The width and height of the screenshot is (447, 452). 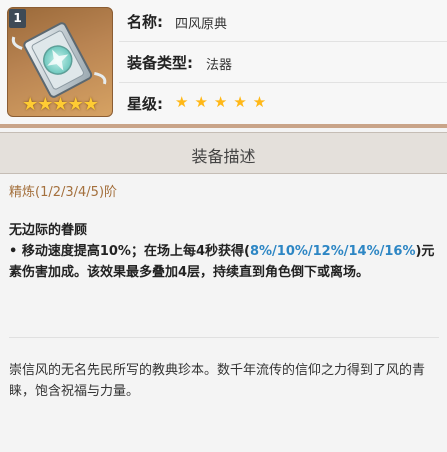 What do you see at coordinates (60, 104) in the screenshot?
I see `thumbnail-stars: ★★★★★` at bounding box center [60, 104].